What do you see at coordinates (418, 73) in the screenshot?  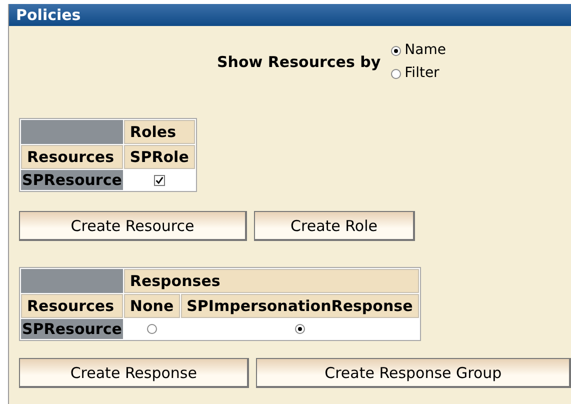 I see `radio-option: Filter` at bounding box center [418, 73].